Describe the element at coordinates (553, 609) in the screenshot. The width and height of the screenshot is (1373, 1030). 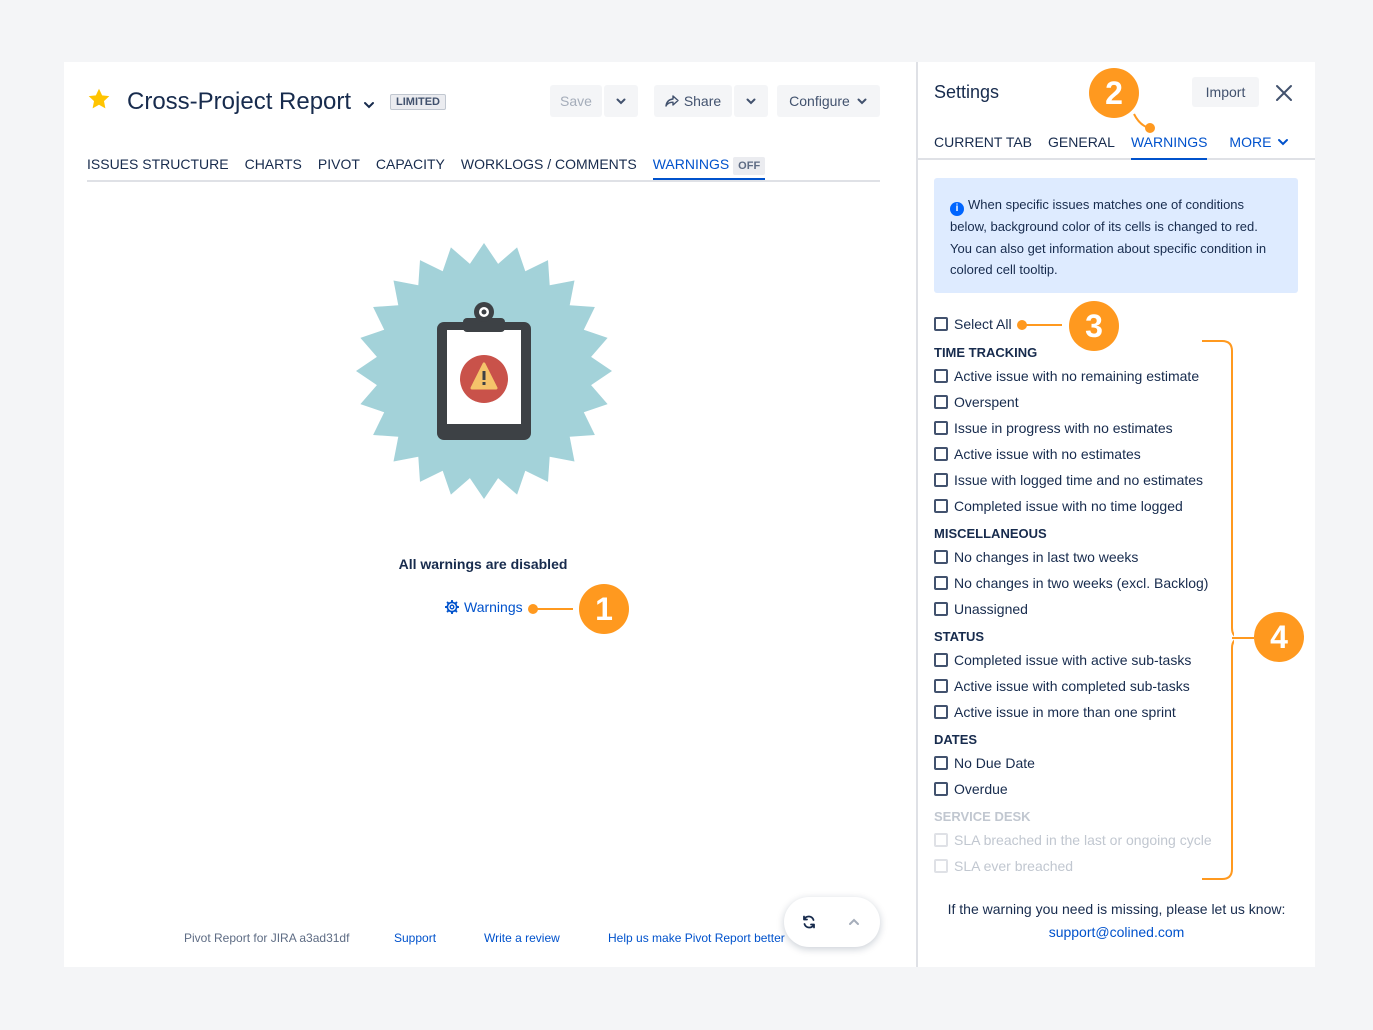
I see `callout-1-line` at that location.